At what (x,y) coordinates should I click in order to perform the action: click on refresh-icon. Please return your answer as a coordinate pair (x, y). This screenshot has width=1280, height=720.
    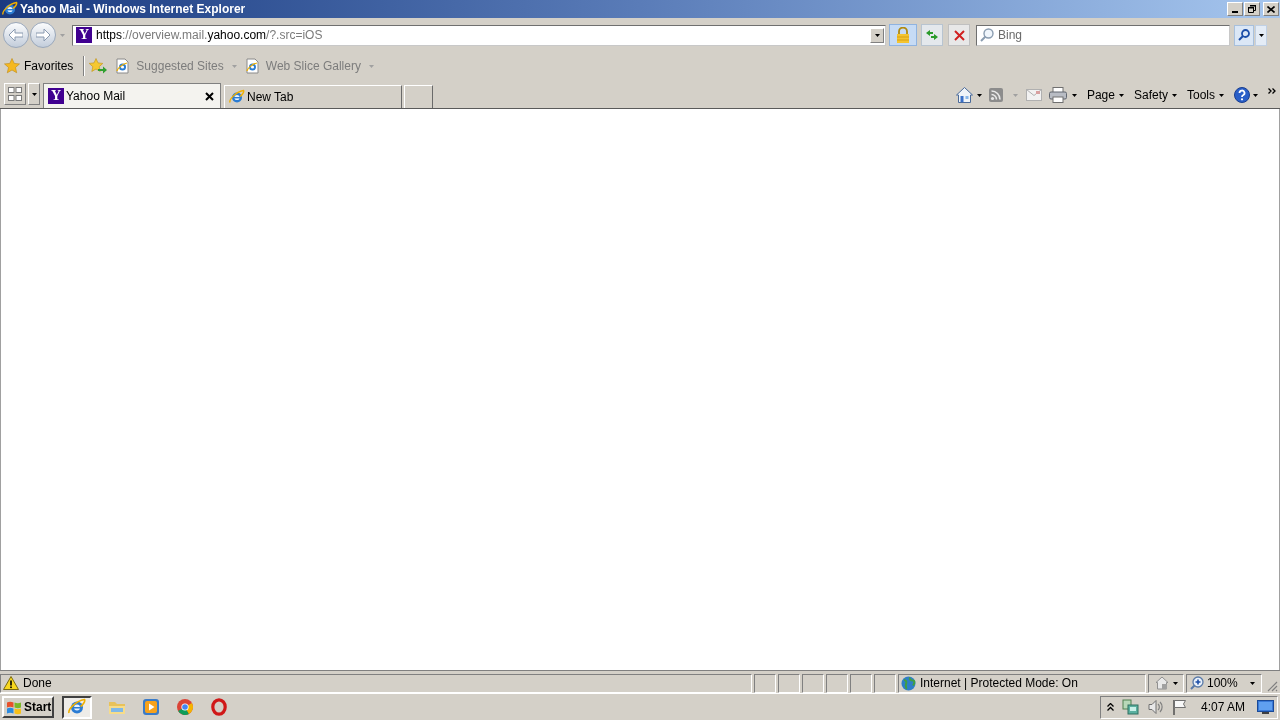
    Looking at the image, I should click on (932, 35).